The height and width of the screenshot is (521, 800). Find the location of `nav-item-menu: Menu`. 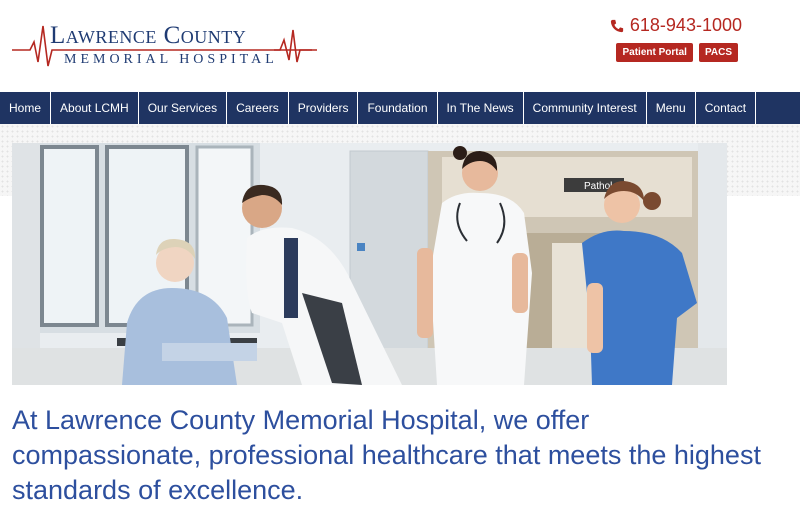

nav-item-menu: Menu is located at coordinates (671, 108).